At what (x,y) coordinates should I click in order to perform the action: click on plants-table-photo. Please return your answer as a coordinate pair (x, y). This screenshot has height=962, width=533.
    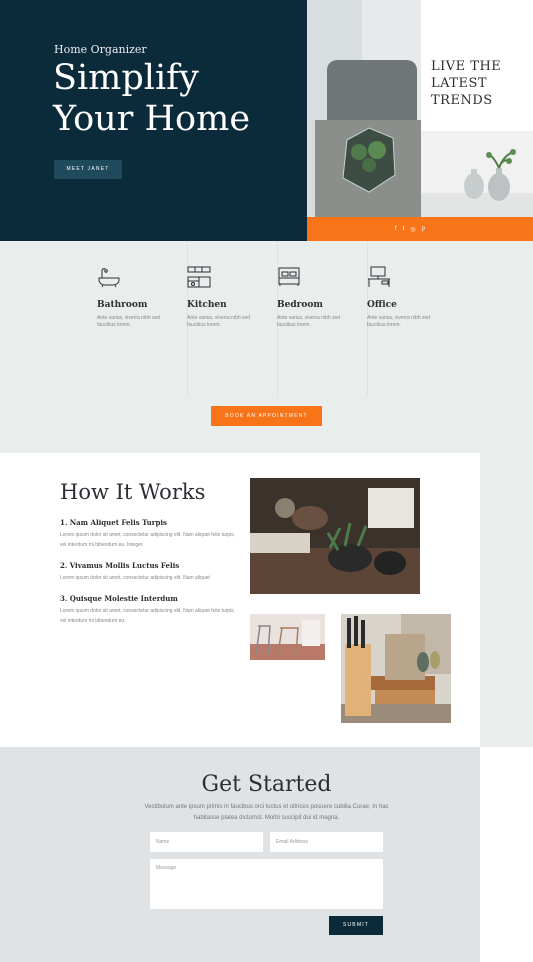
    Looking at the image, I should click on (335, 536).